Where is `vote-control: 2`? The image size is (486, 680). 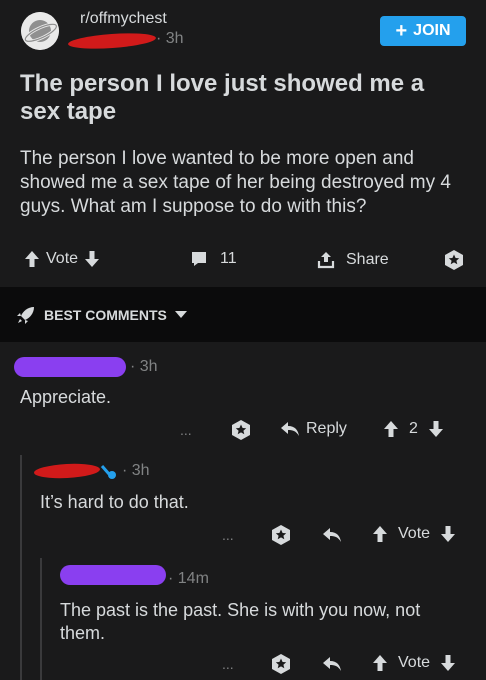
vote-control: 2 is located at coordinates (413, 429).